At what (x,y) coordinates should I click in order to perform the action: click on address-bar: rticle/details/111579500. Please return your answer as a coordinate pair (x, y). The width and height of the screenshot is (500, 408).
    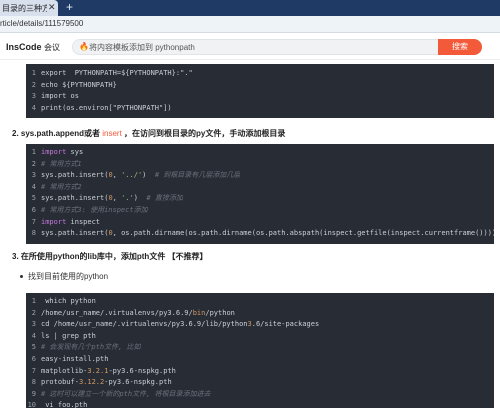
    Looking at the image, I should click on (250, 24).